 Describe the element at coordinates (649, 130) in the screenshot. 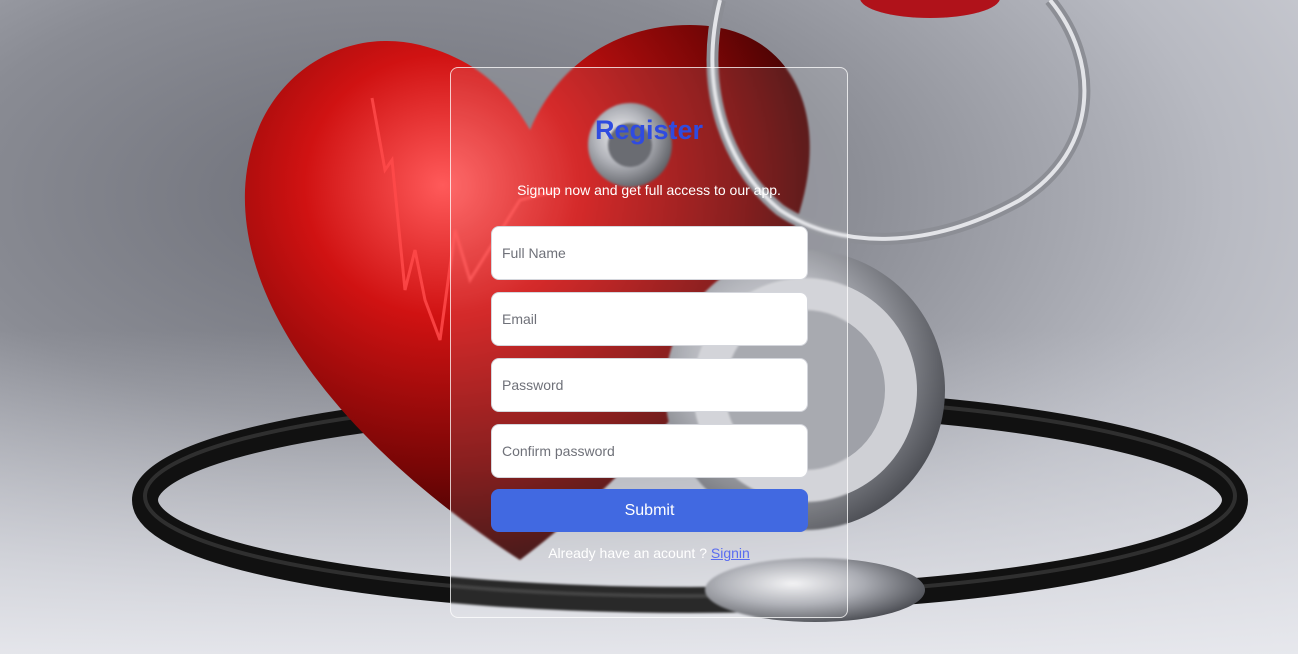

I see `register-title: Register` at that location.